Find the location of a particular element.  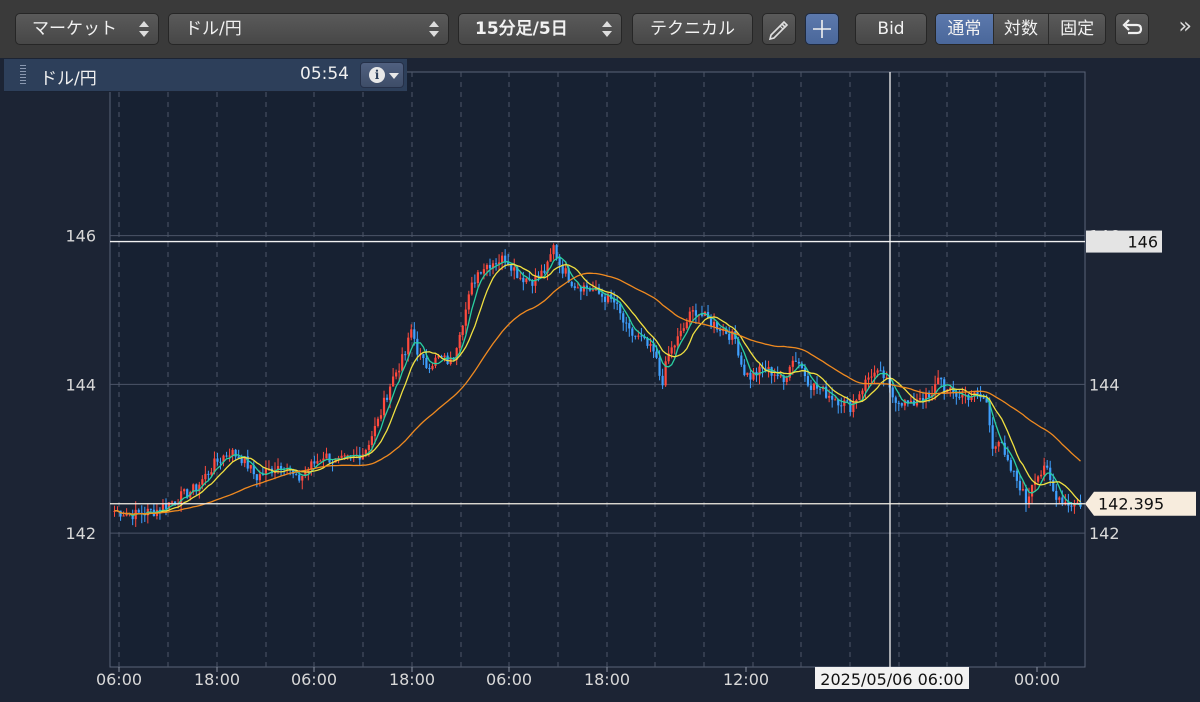

info-icon: i is located at coordinates (377, 75).